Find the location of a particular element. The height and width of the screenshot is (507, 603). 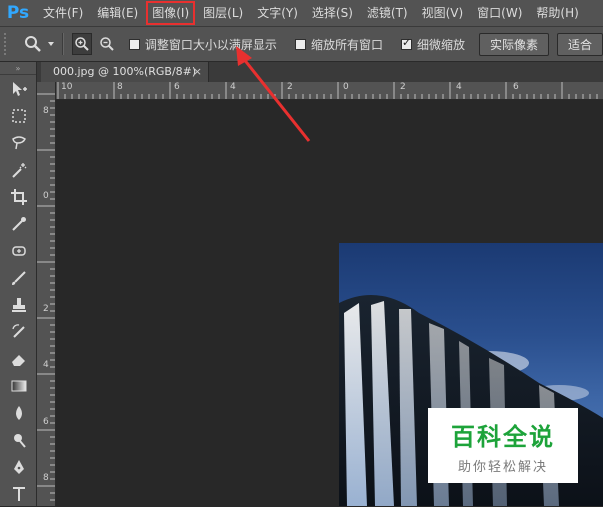

watermark-badge: 百科全说 助你轻松解决 is located at coordinates (503, 445).